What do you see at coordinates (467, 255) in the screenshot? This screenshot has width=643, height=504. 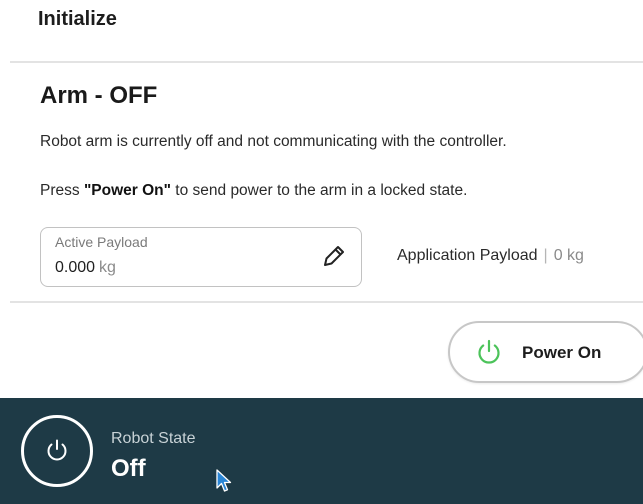 I see `application-payload-label: Application Payload` at bounding box center [467, 255].